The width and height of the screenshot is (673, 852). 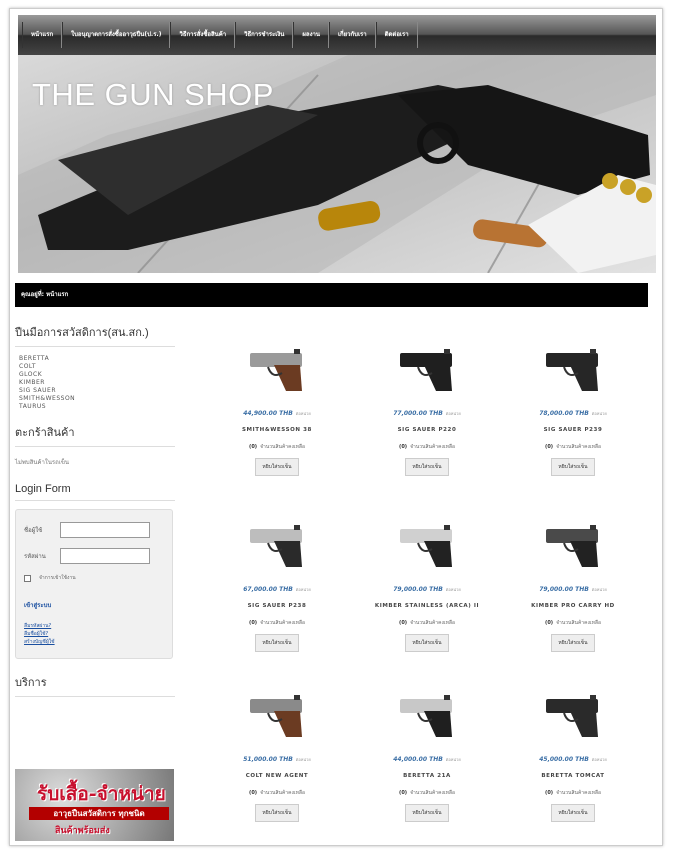 What do you see at coordinates (95, 399) in the screenshot?
I see `category-item: SMITH&WESSON` at bounding box center [95, 399].